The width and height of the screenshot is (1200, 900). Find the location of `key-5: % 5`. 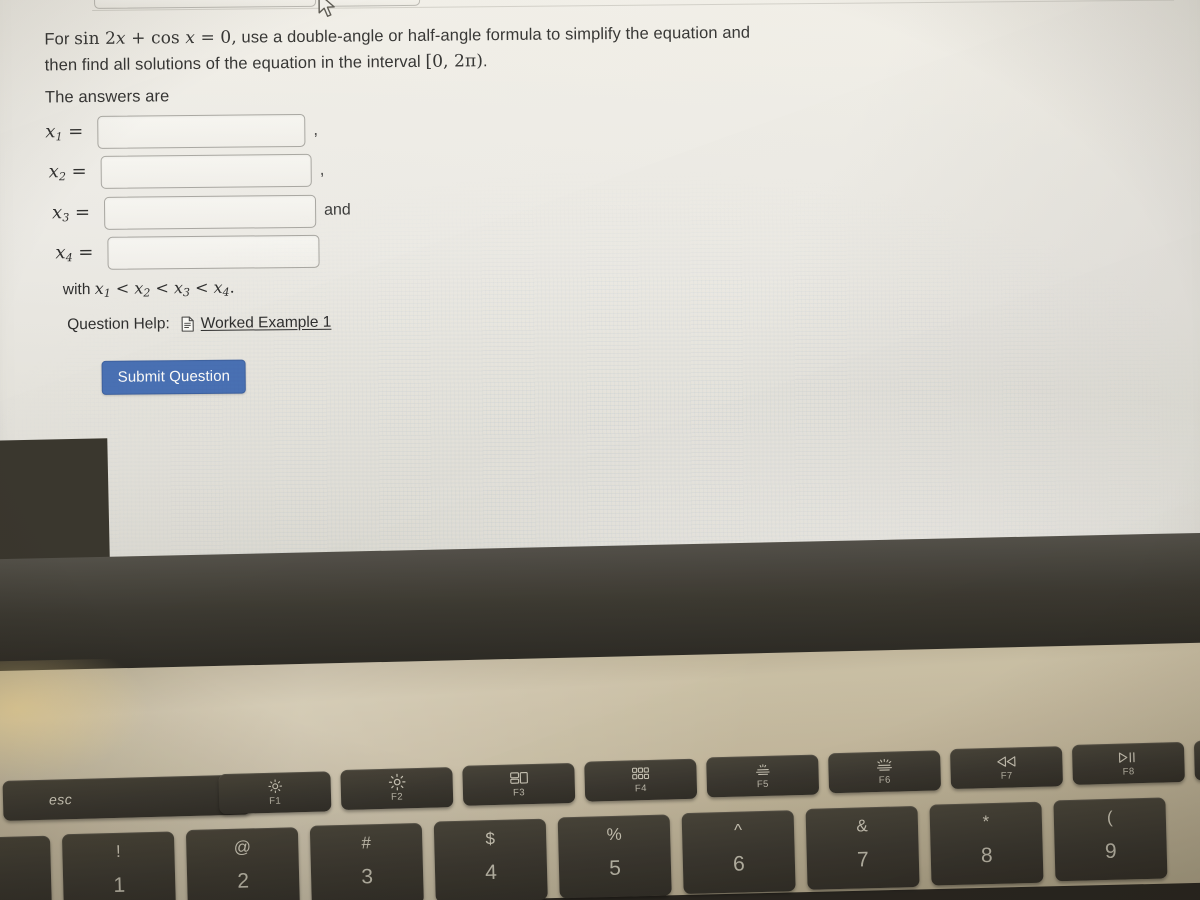

key-5: % 5 is located at coordinates (614, 856).